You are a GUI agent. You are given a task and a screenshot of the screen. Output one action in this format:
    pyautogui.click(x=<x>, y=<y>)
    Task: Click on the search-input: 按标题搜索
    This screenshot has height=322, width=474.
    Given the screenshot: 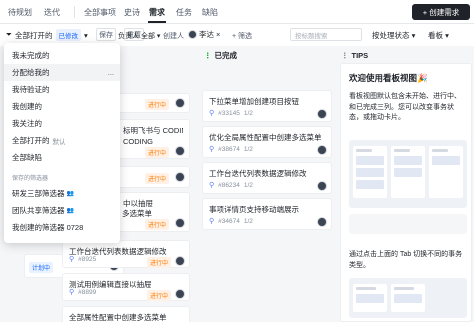 What is the action you would take?
    pyautogui.click(x=326, y=34)
    